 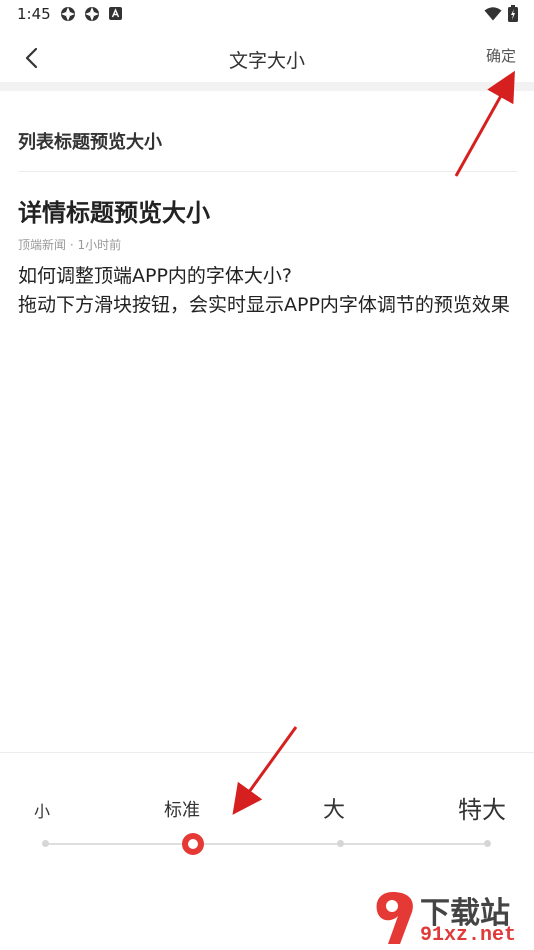 I want to click on size-option-standard: 标准, so click(x=182, y=809).